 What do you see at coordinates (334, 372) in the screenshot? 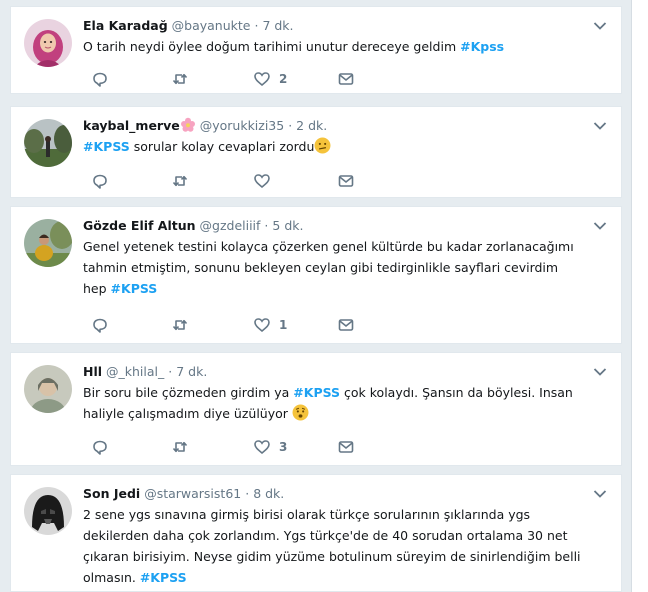
I see `tweet-header: Hll @_khilal_ · 7 dk.` at bounding box center [334, 372].